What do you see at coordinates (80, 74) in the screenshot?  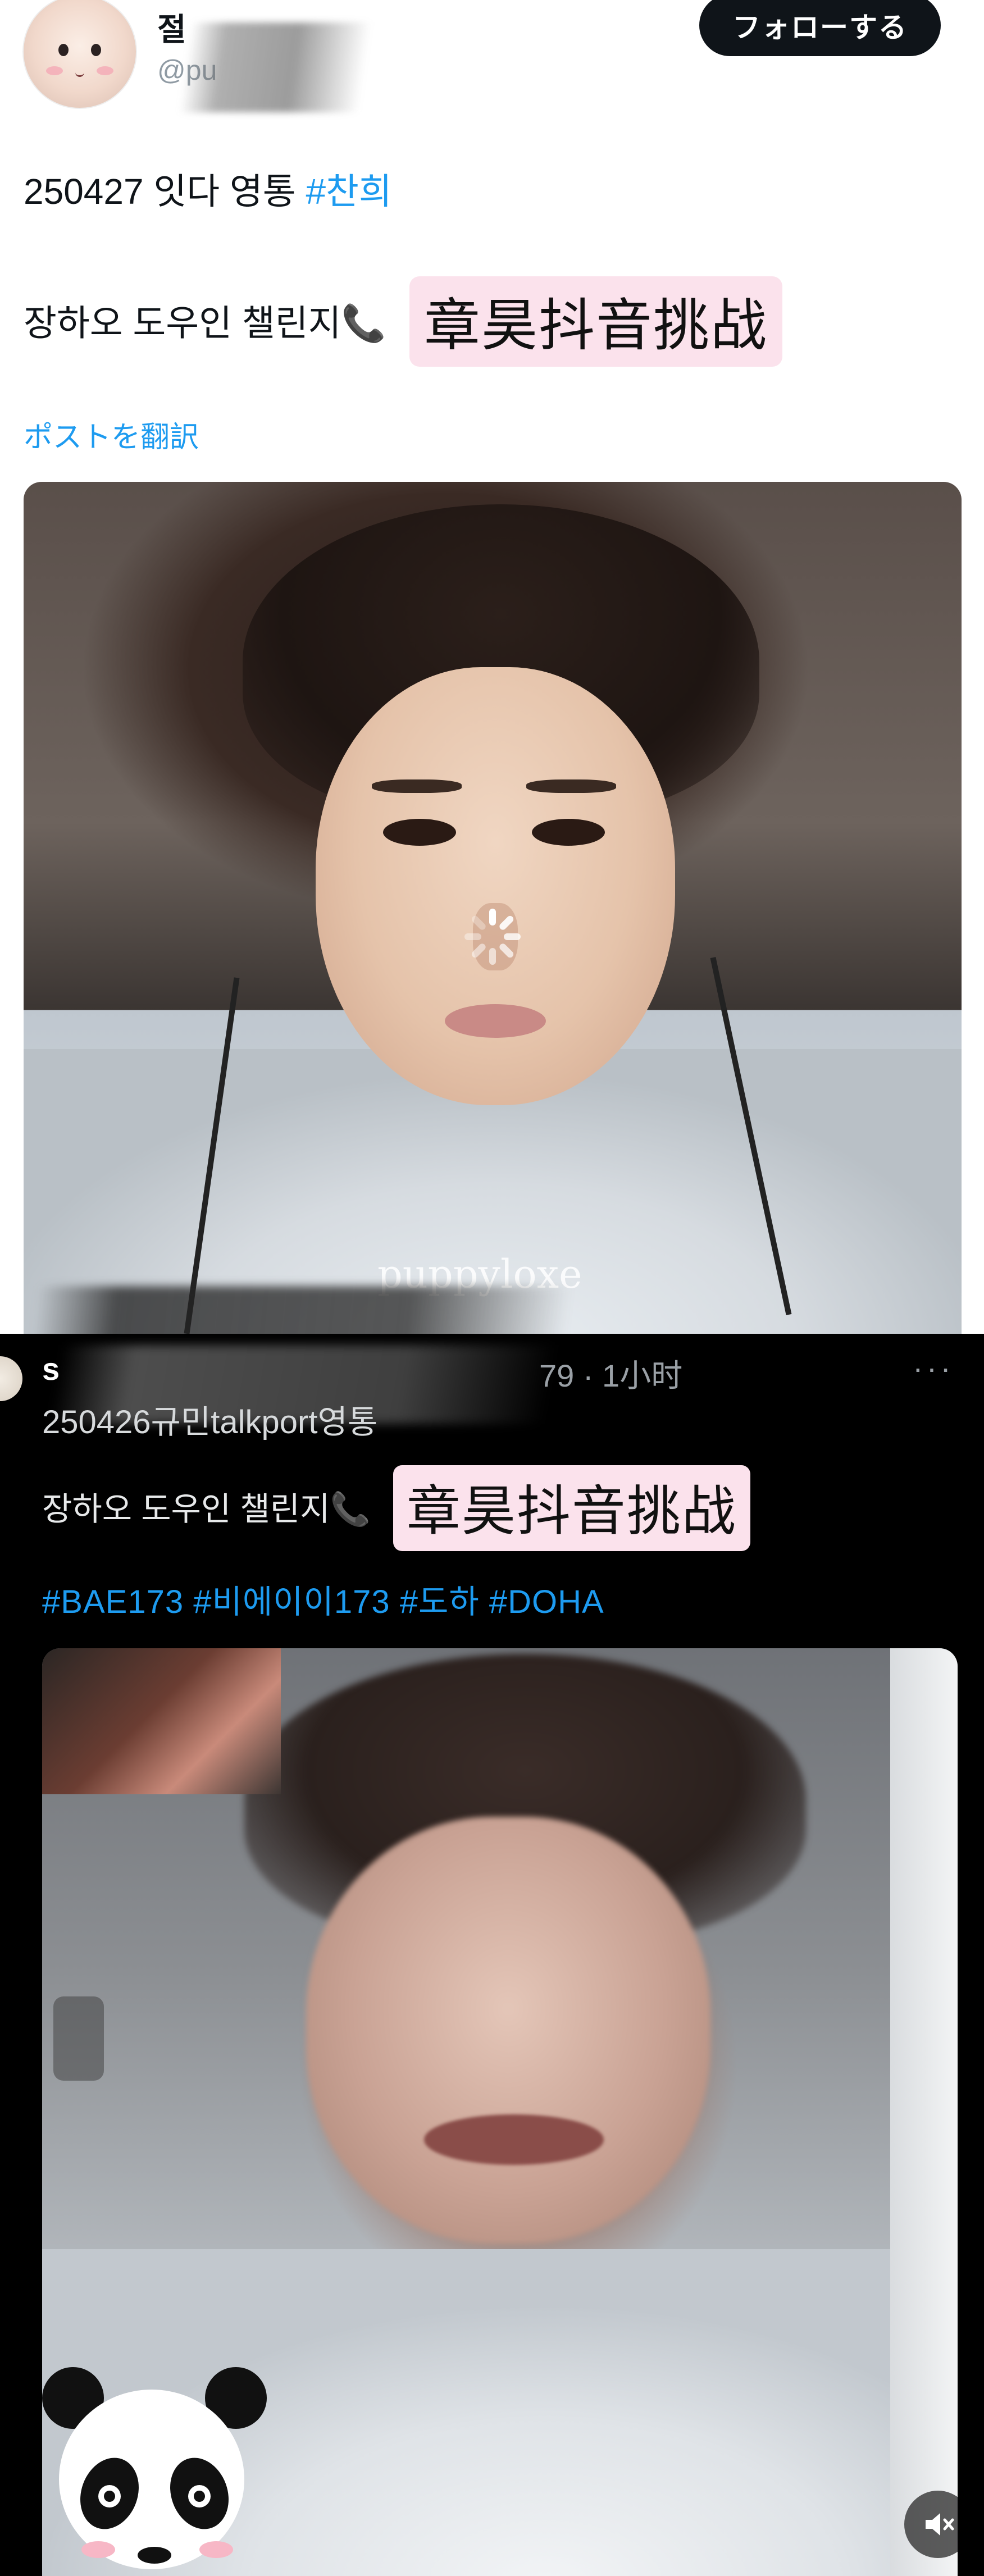 I see `avatar-mouth` at bounding box center [80, 74].